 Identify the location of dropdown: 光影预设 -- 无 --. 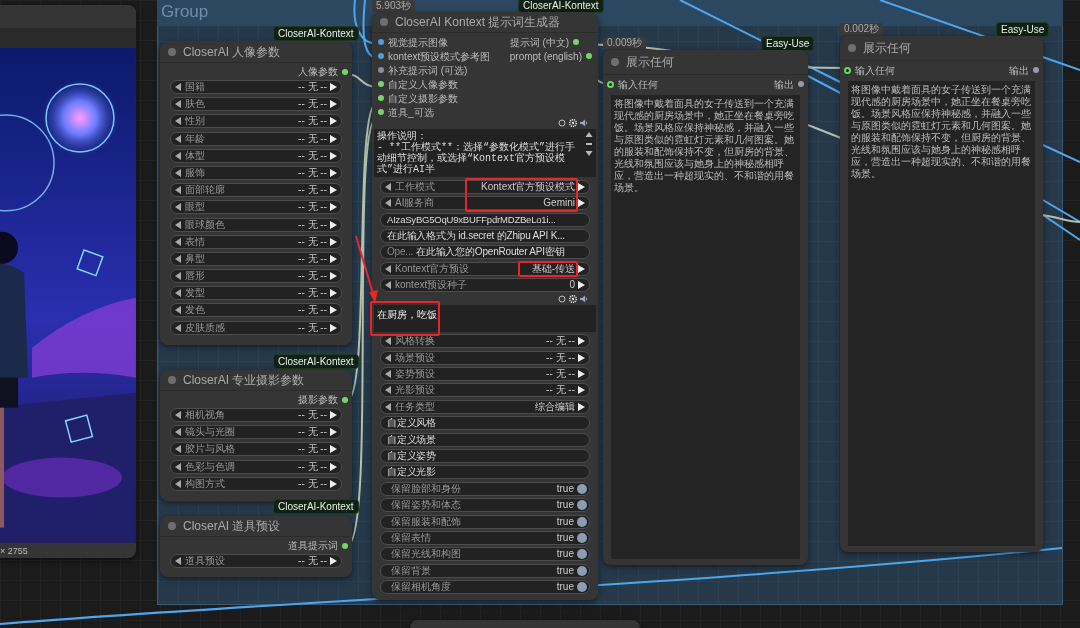
(485, 390).